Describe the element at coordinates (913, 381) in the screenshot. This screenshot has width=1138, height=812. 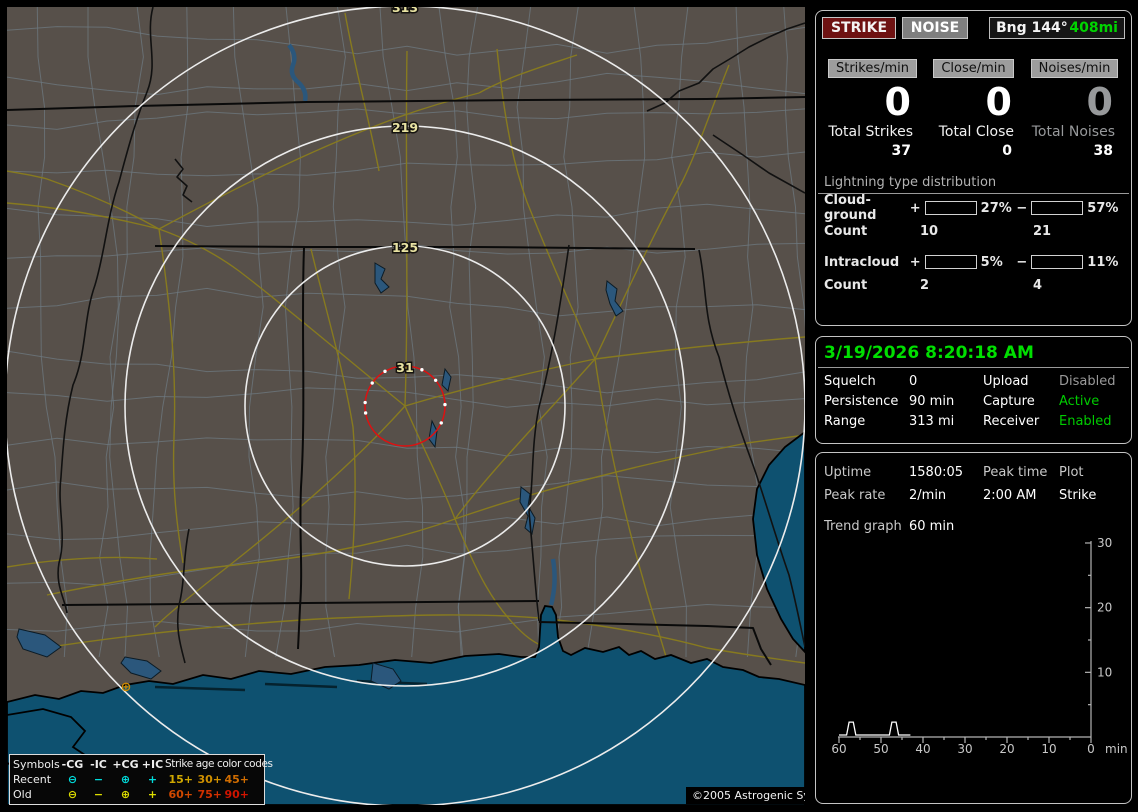
I see `squelch-value: 0` at that location.